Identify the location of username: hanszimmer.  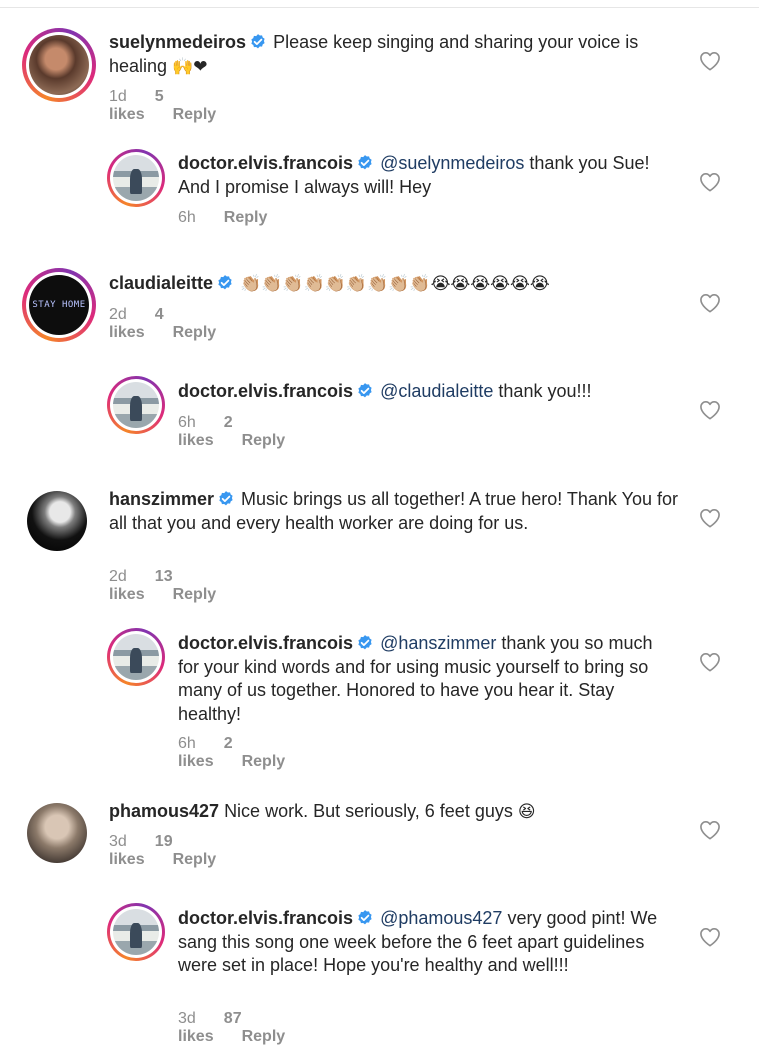
(161, 499).